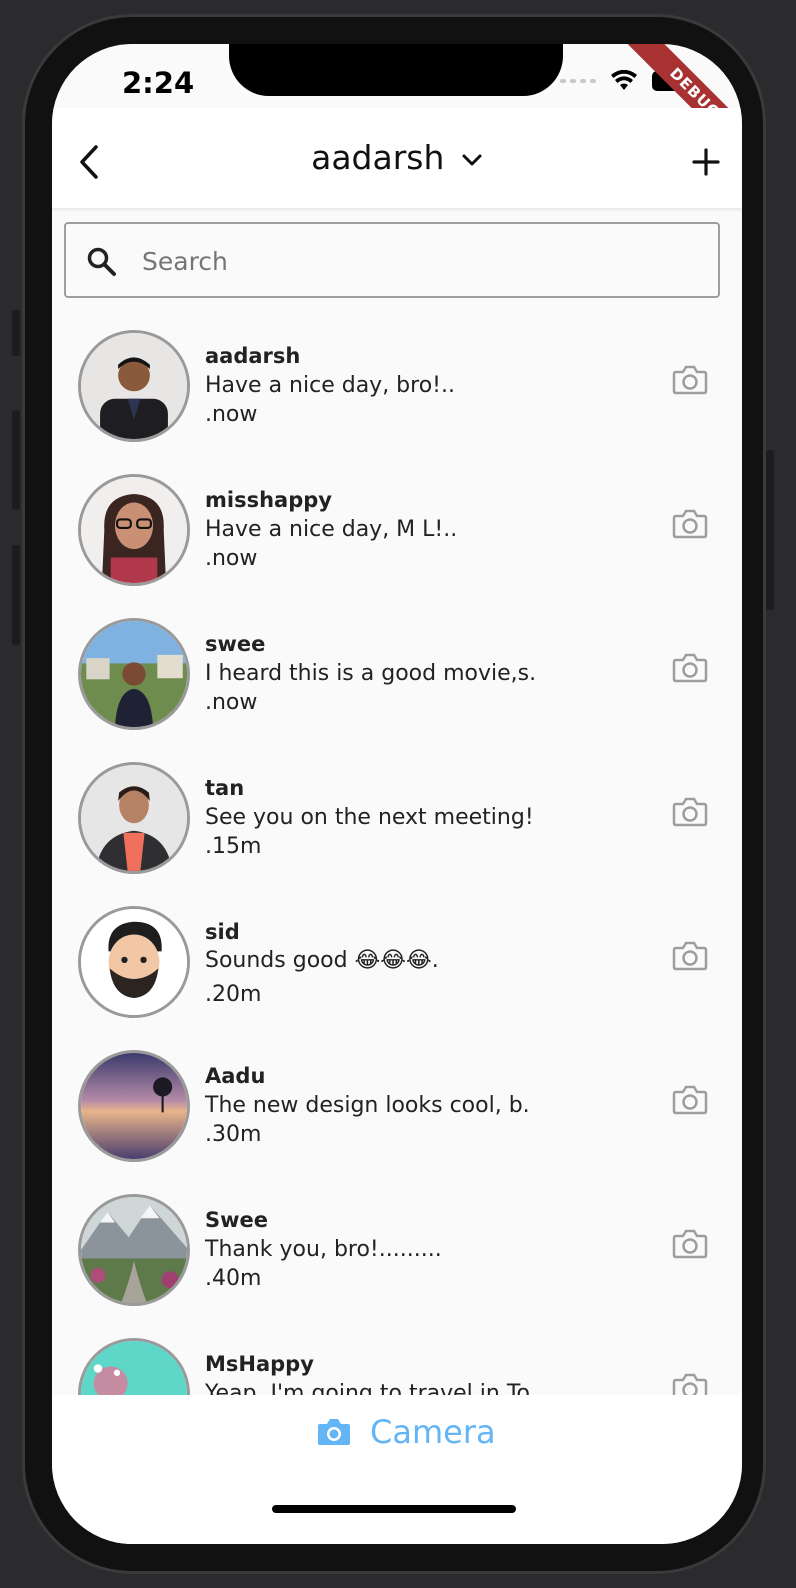  What do you see at coordinates (624, 80) in the screenshot?
I see `wifi-icon` at bounding box center [624, 80].